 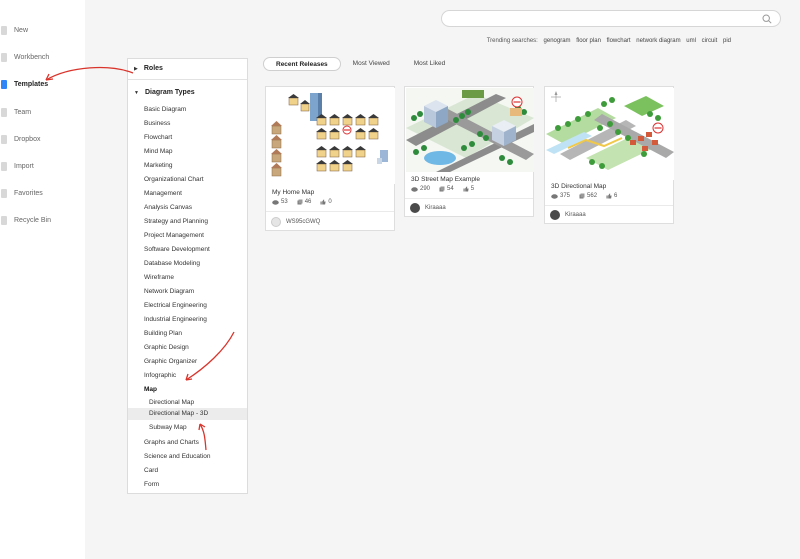 What do you see at coordinates (710, 41) in the screenshot?
I see `trending-term: circuit` at bounding box center [710, 41].